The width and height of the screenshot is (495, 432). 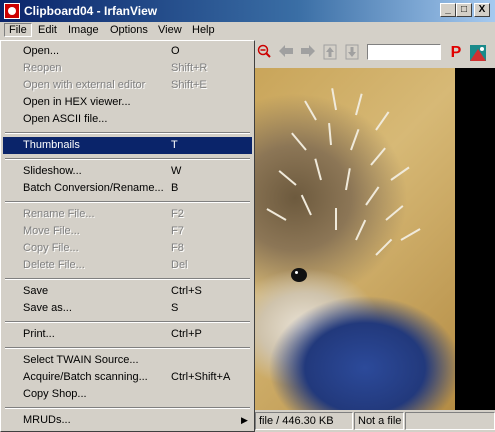 What do you see at coordinates (170, 30) in the screenshot?
I see `menu-view: View` at bounding box center [170, 30].